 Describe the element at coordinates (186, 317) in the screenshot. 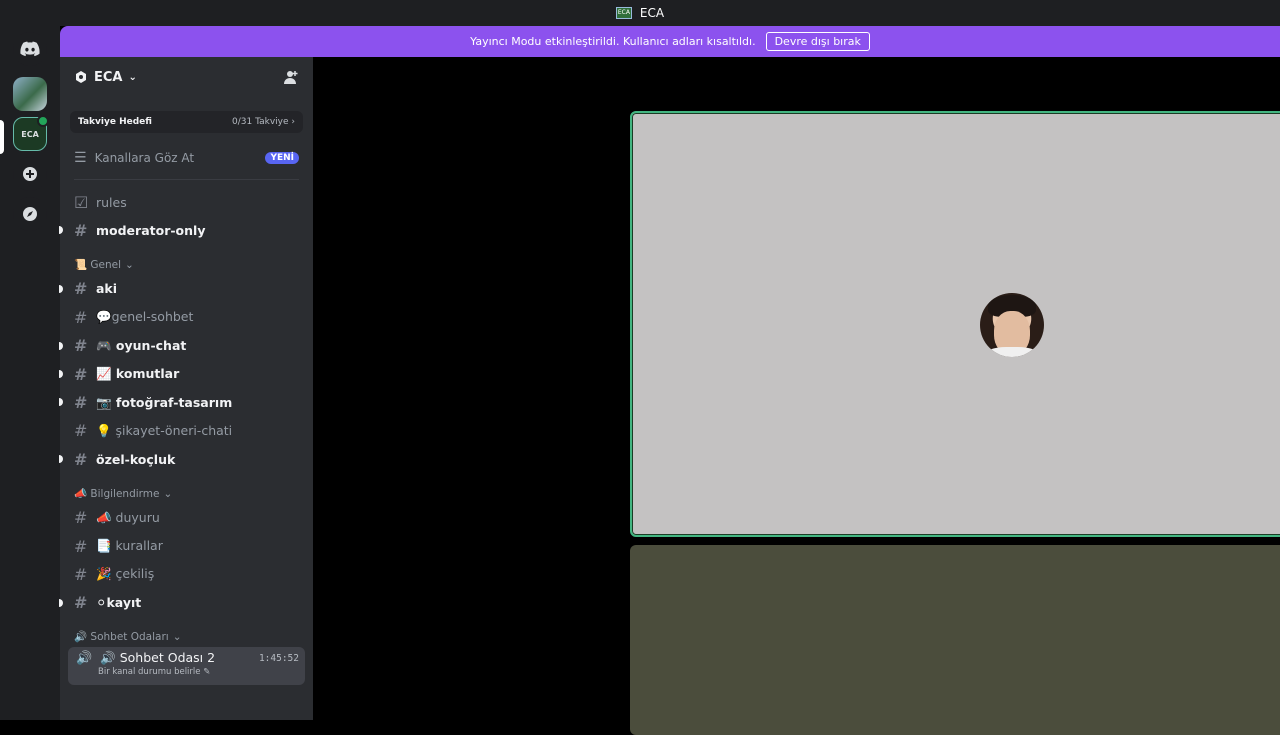

I see `channel-genel-sohbet: # 💬genel-sohbet` at that location.